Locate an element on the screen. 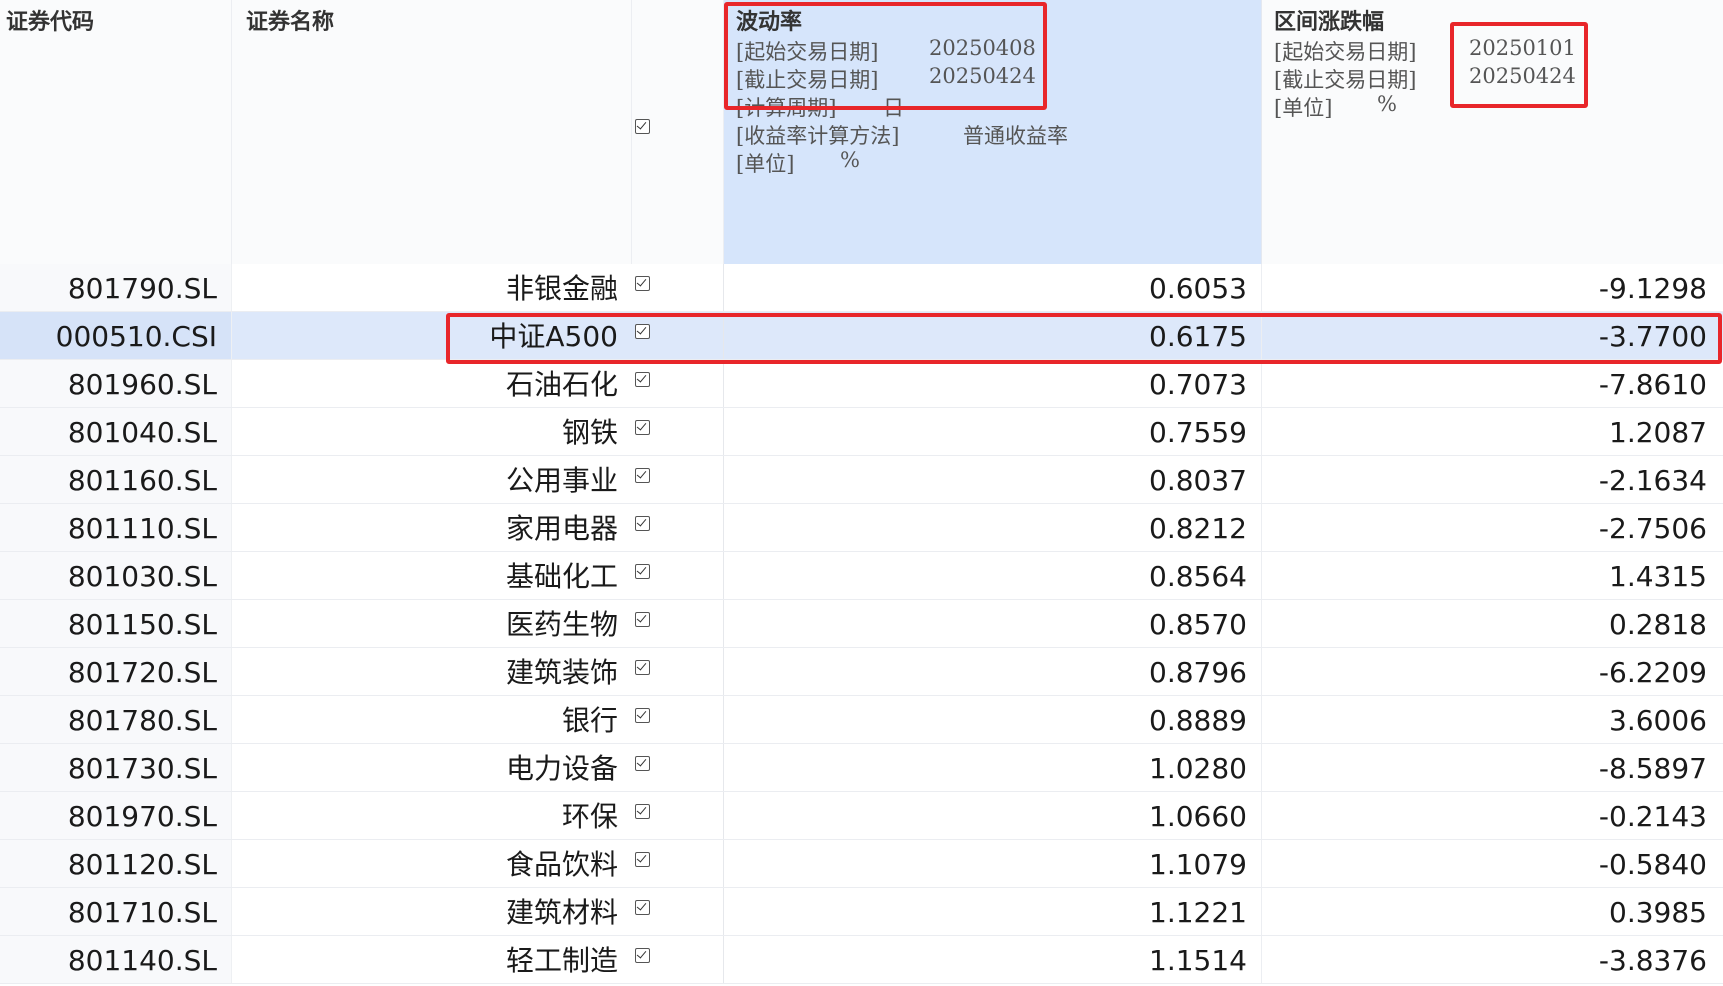 This screenshot has height=986, width=1723. volatility-cell: 0.6175 is located at coordinates (993, 335).